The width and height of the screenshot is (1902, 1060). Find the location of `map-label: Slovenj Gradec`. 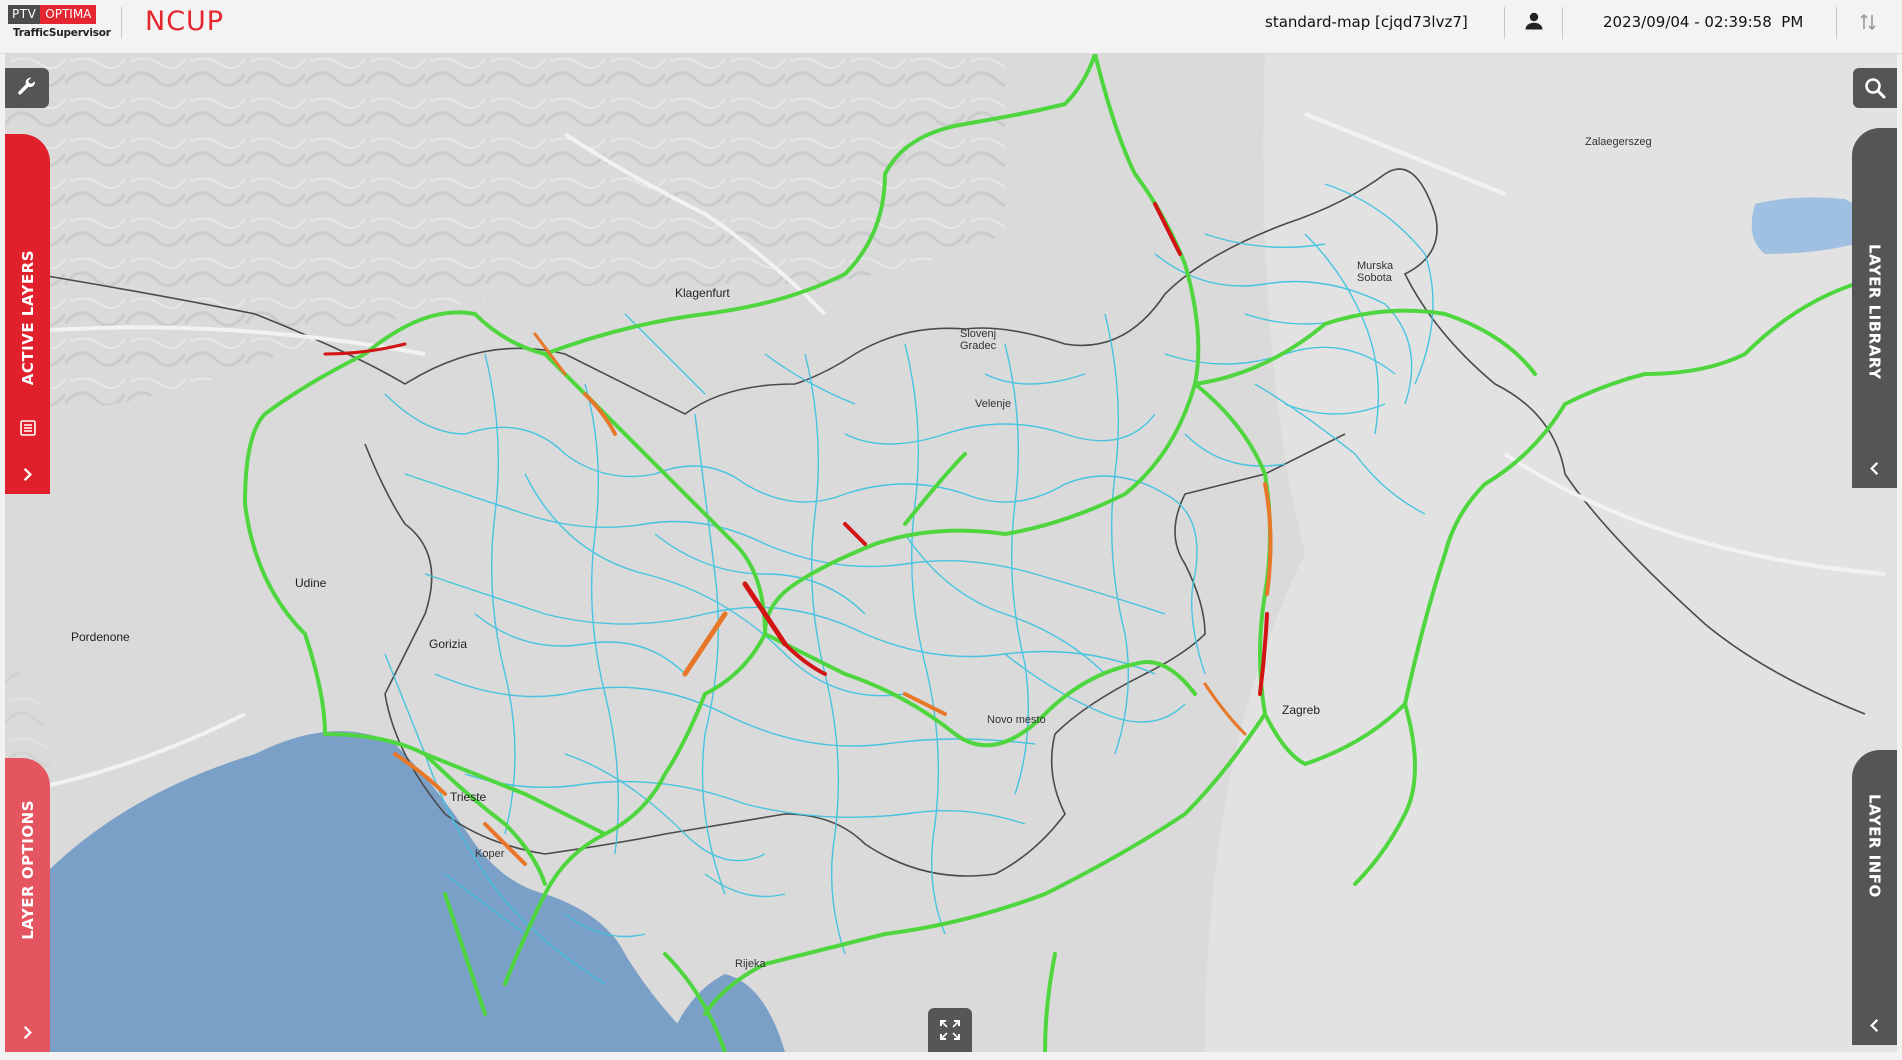

map-label: Slovenj Gradec is located at coordinates (978, 340).